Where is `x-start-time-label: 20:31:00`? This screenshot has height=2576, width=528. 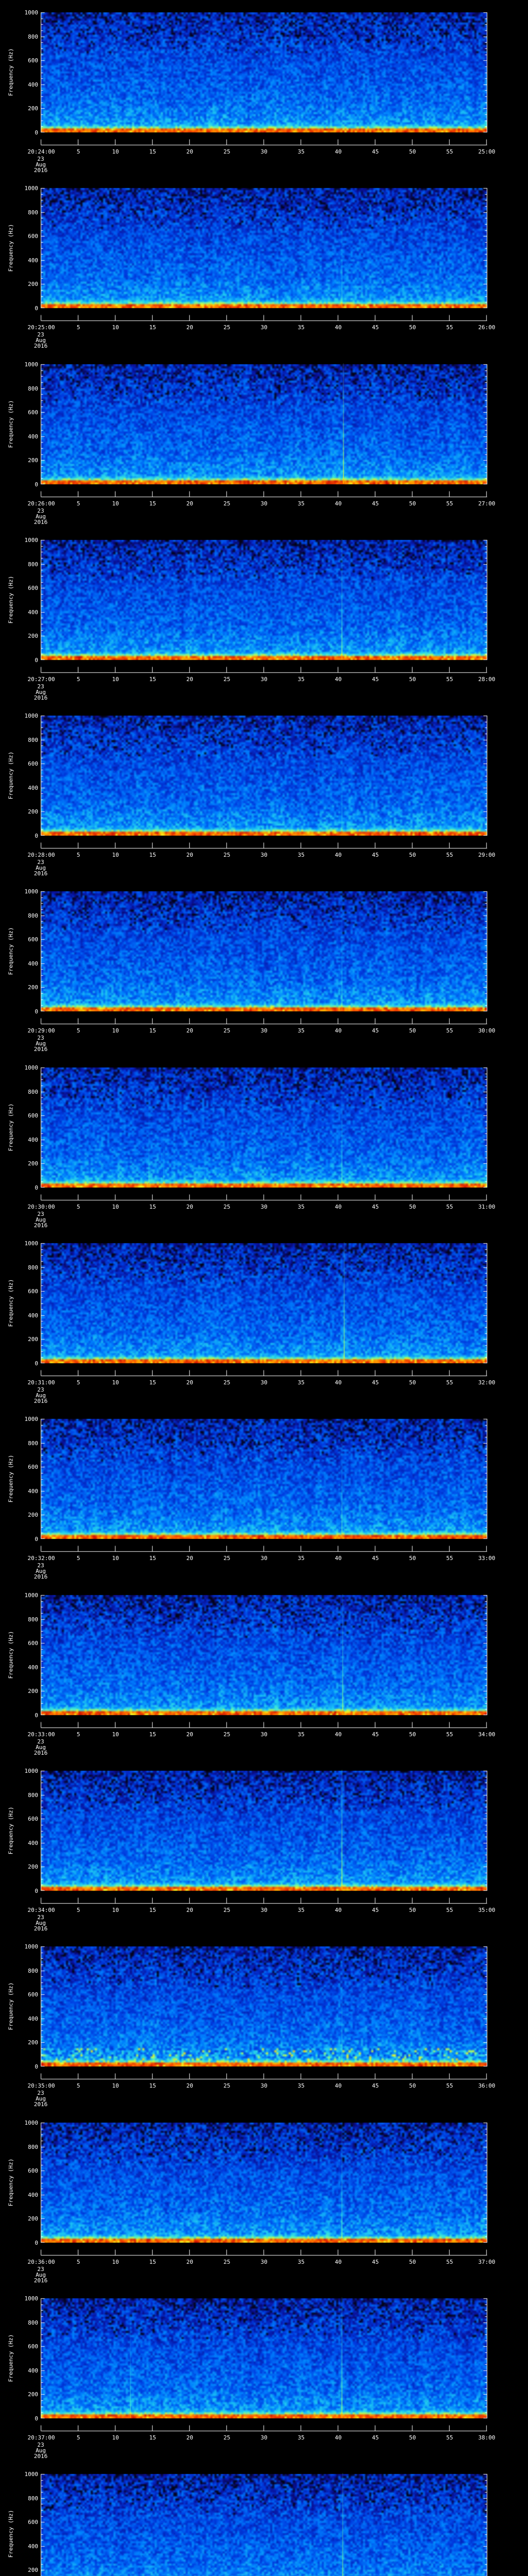
x-start-time-label: 20:31:00 is located at coordinates (41, 1382).